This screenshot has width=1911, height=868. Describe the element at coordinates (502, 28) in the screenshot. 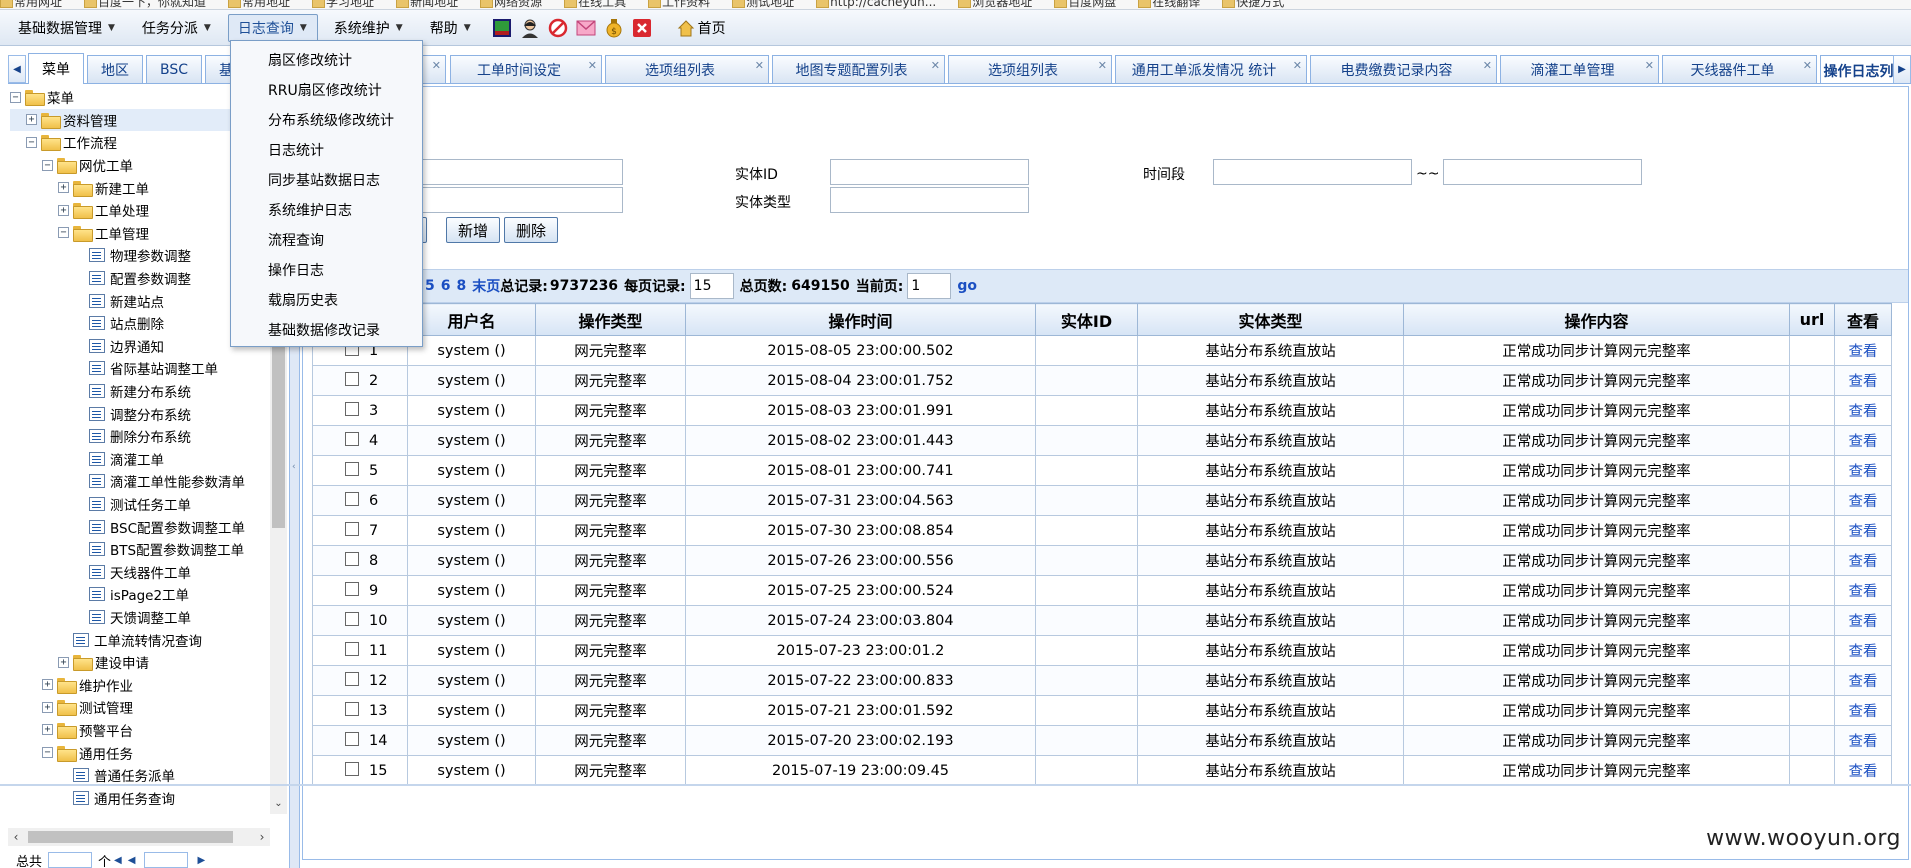

I see `monitor-icon` at that location.